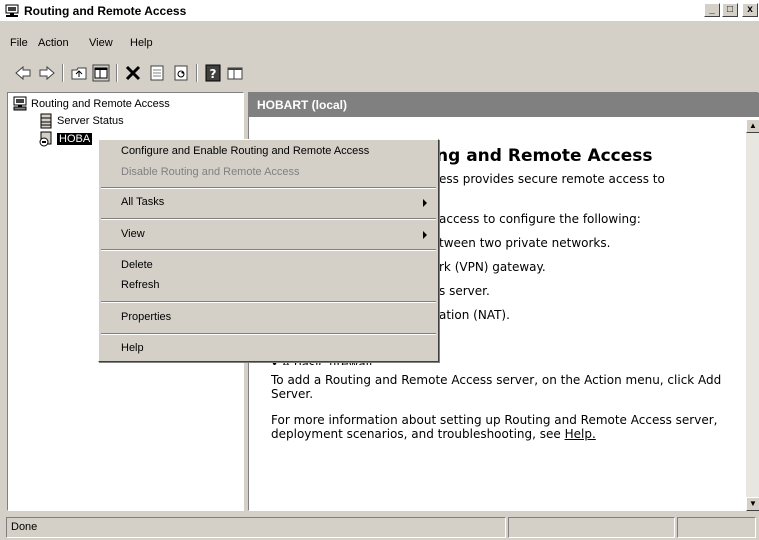 This screenshot has width=759, height=540. Describe the element at coordinates (12, 10) in the screenshot. I see `routing-app-icon` at that location.